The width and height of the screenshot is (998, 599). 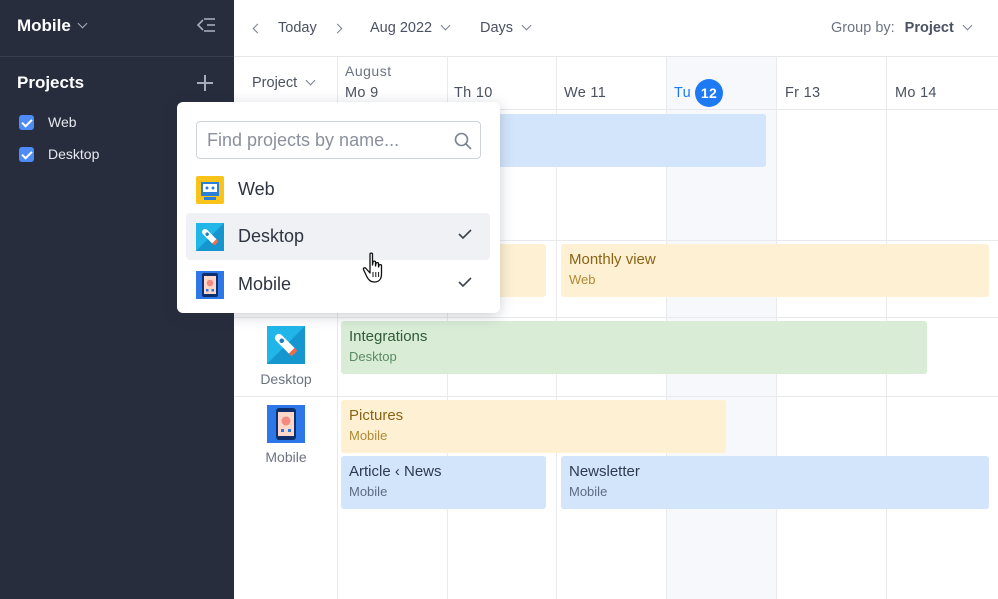 What do you see at coordinates (210, 189) in the screenshot?
I see `web-project-icon` at bounding box center [210, 189].